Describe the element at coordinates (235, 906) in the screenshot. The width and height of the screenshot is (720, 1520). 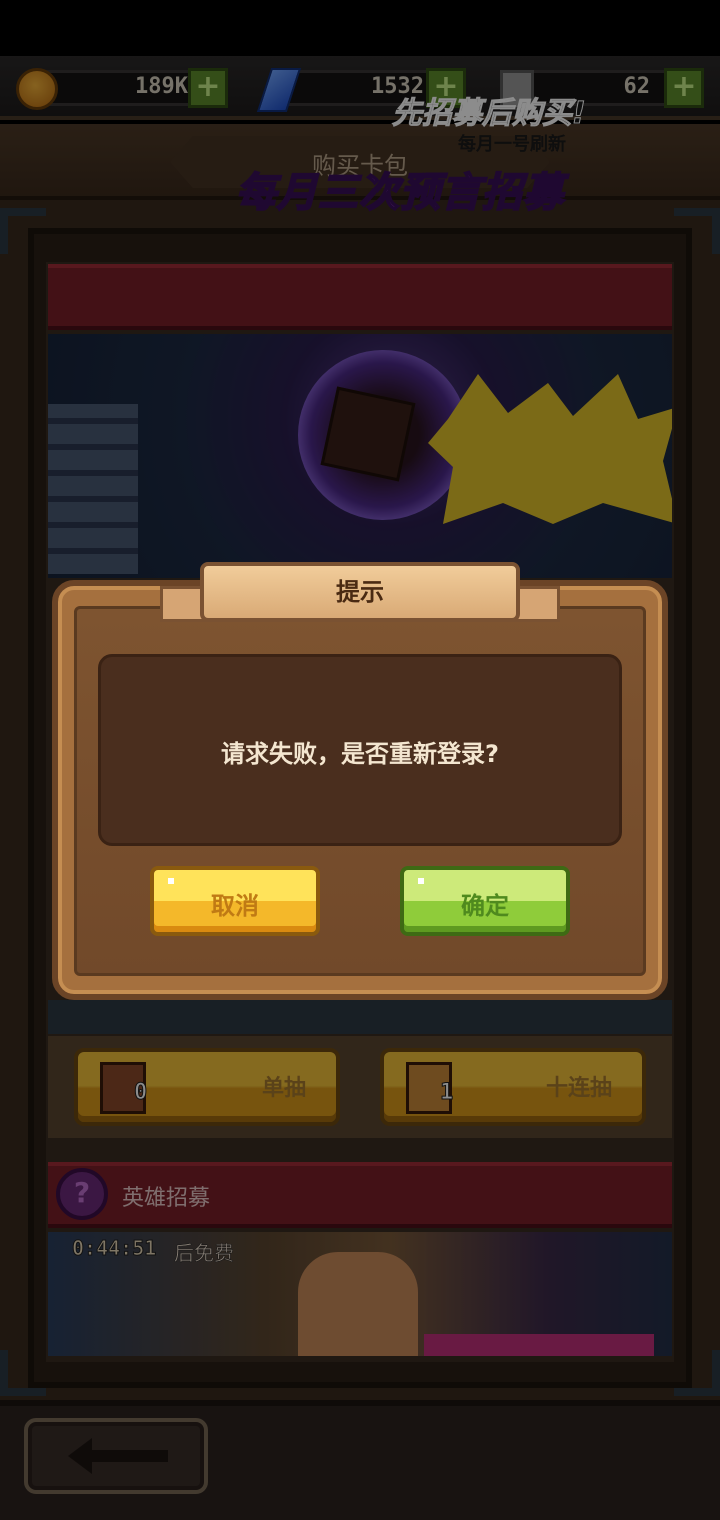
I see `cancel-button-label: 取消` at that location.